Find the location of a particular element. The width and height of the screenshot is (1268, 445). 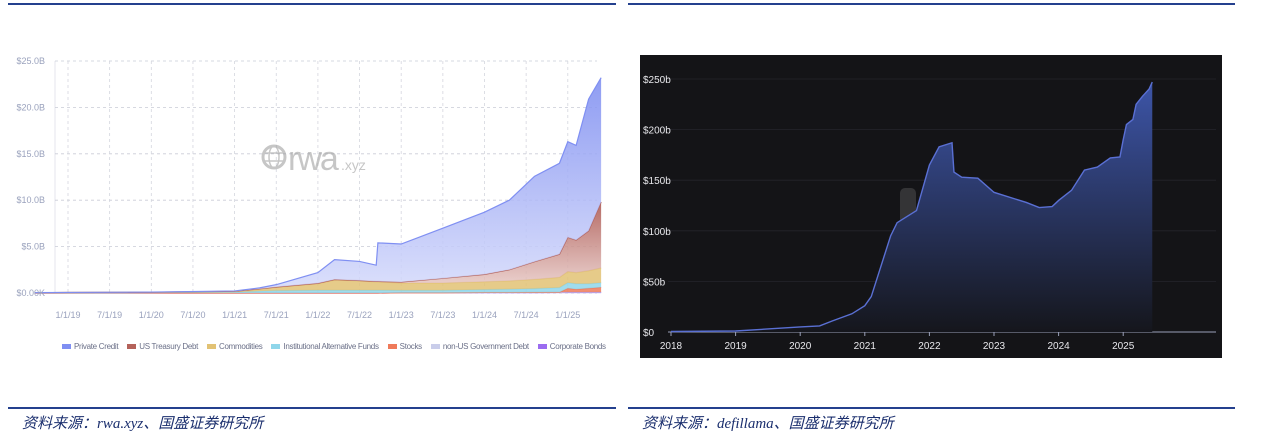

x-tick-label: 2021 is located at coordinates (865, 346).